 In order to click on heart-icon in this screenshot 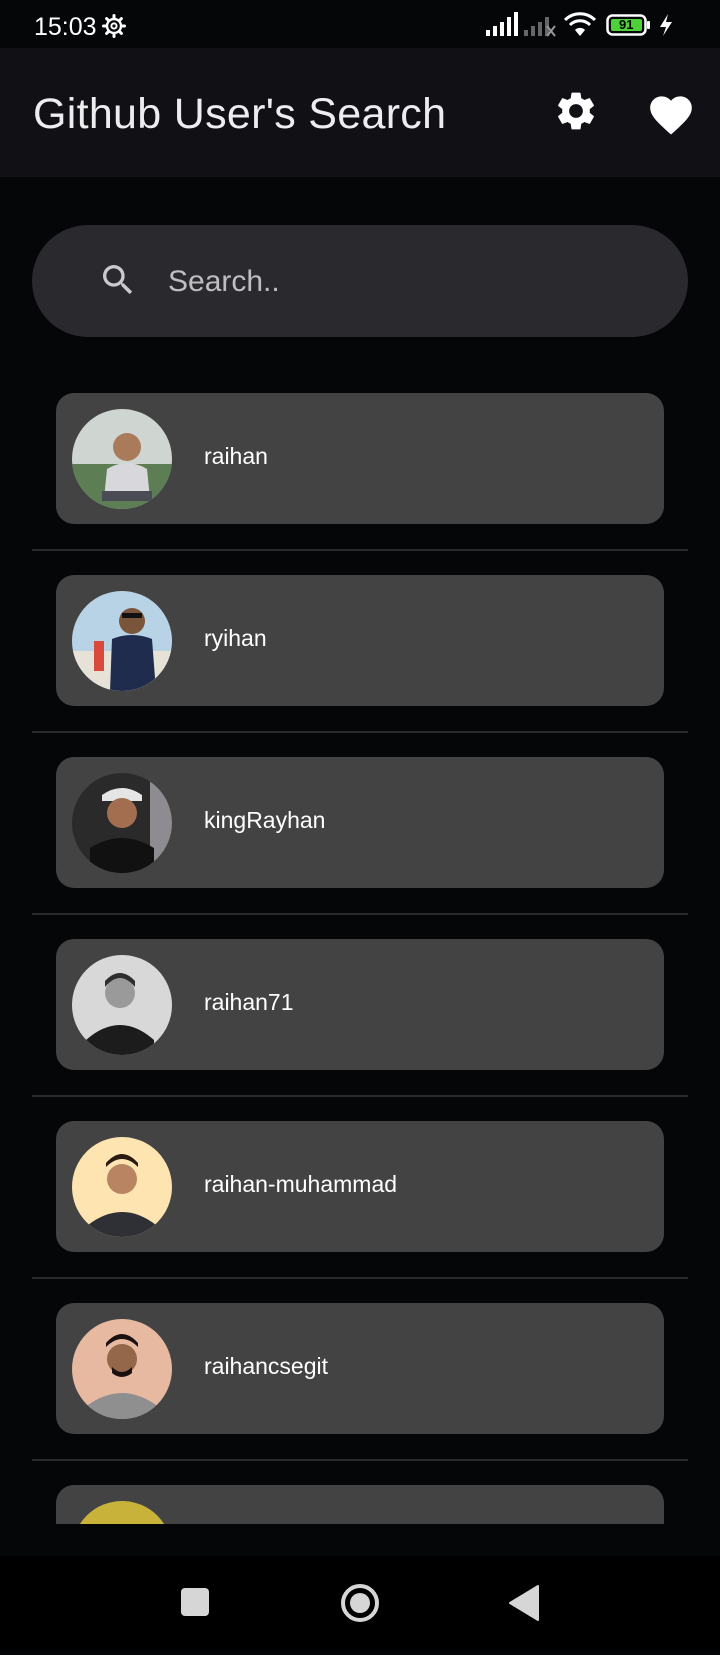, I will do `click(671, 115)`.